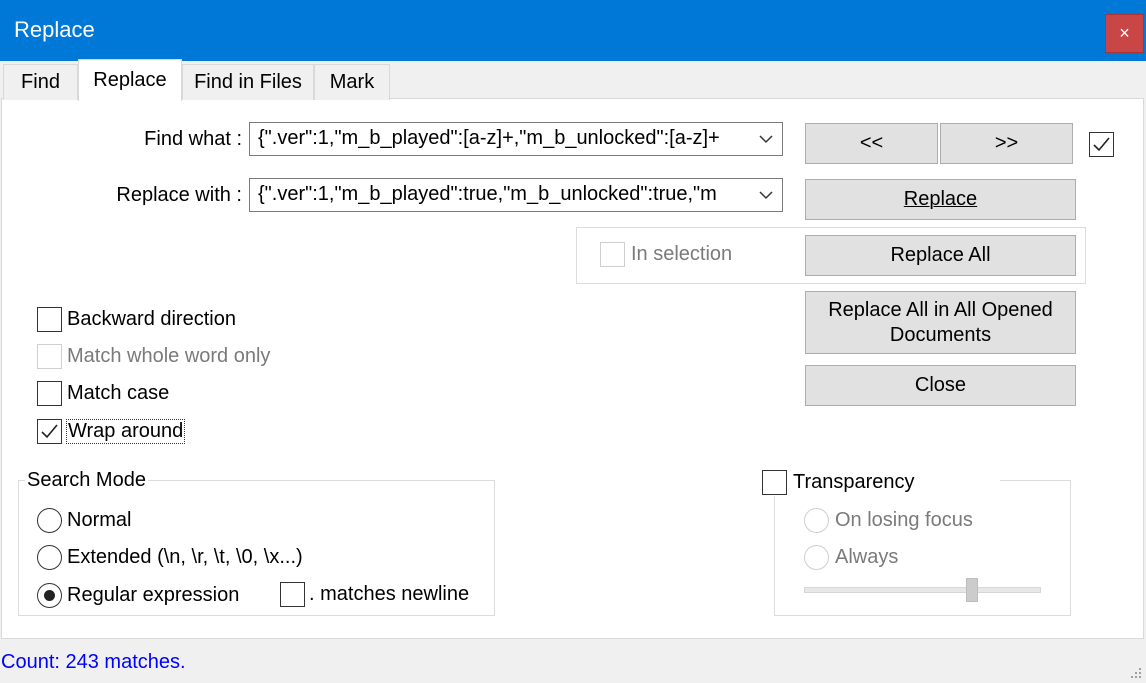  Describe the element at coordinates (940, 334) in the screenshot. I see `replace-all-docs-line2: Documents` at that location.